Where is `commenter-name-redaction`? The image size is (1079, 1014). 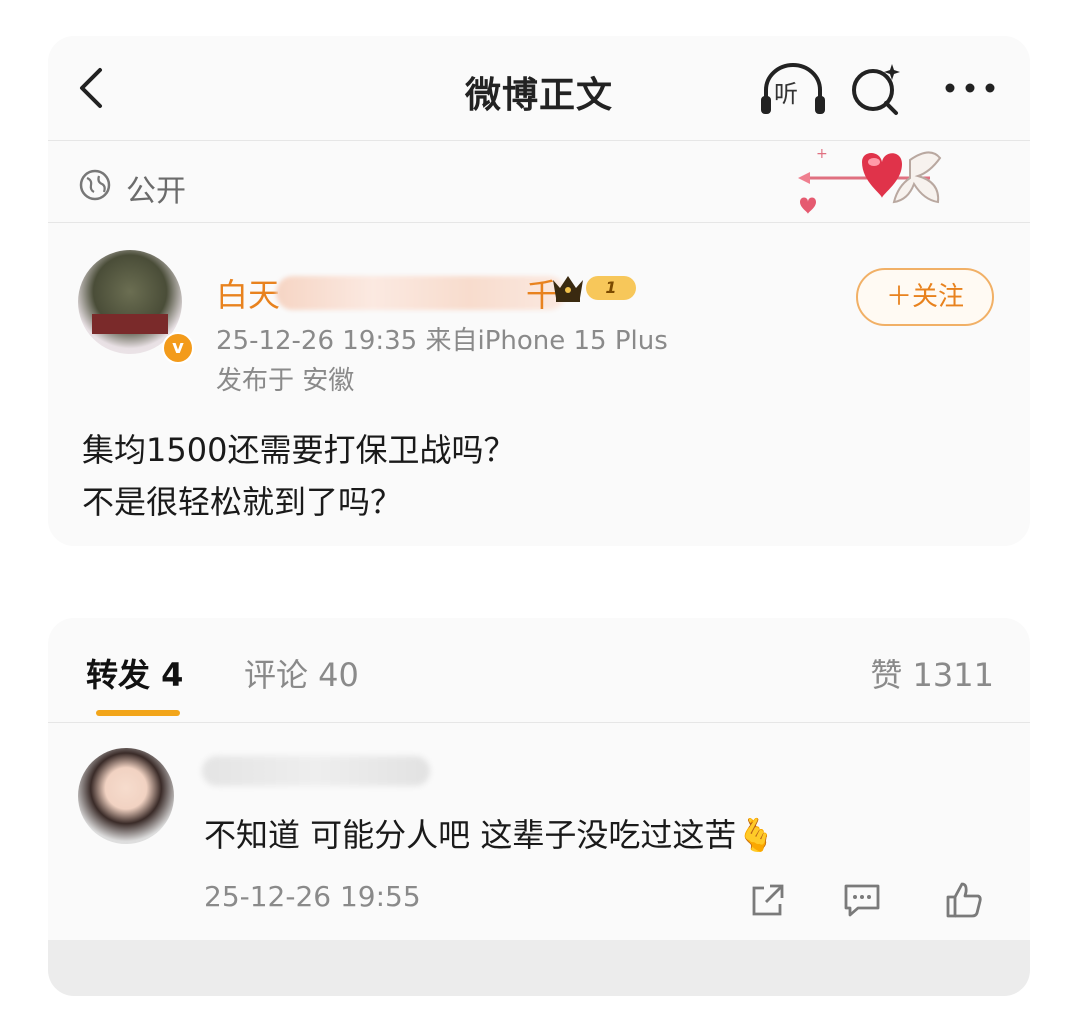 commenter-name-redaction is located at coordinates (316, 771).